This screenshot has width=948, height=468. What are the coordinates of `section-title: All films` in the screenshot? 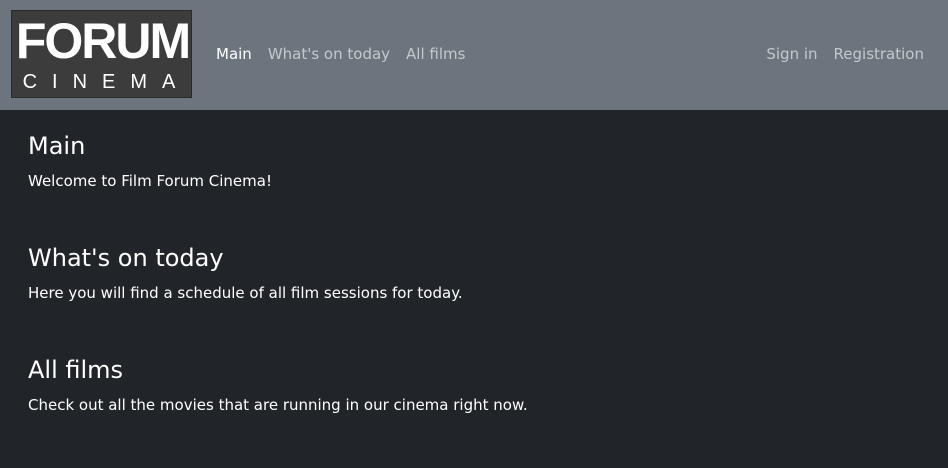 It's located at (76, 370).